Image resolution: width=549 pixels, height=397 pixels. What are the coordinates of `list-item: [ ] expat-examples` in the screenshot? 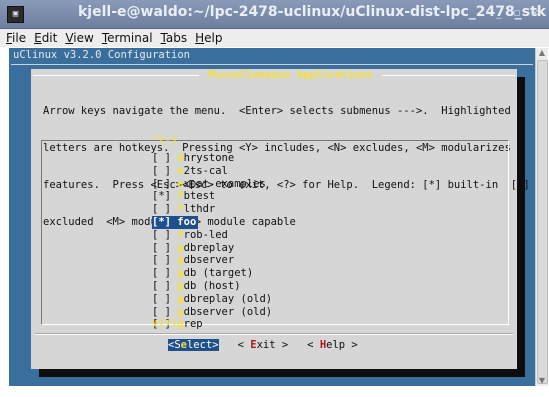 It's located at (212, 184).